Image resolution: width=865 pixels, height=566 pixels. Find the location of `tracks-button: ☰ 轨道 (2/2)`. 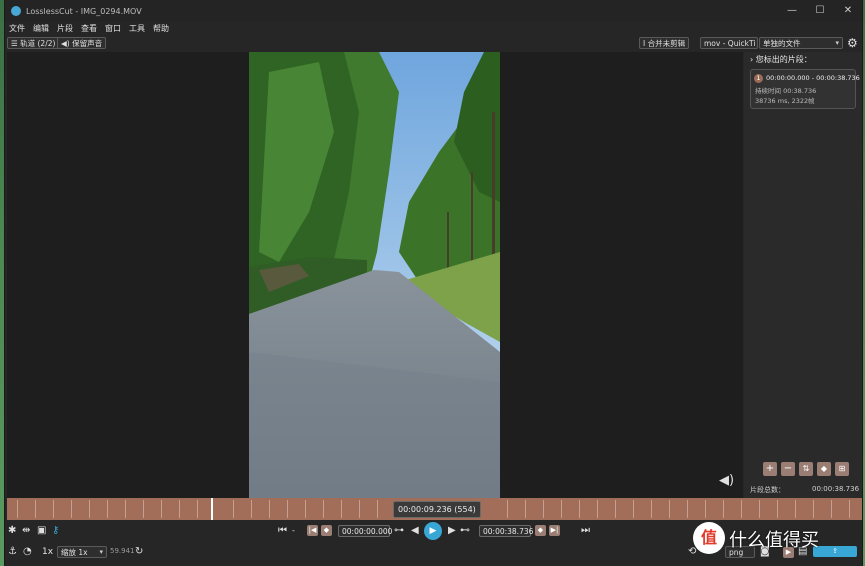

tracks-button: ☰ 轨道 (2/2) is located at coordinates (33, 43).